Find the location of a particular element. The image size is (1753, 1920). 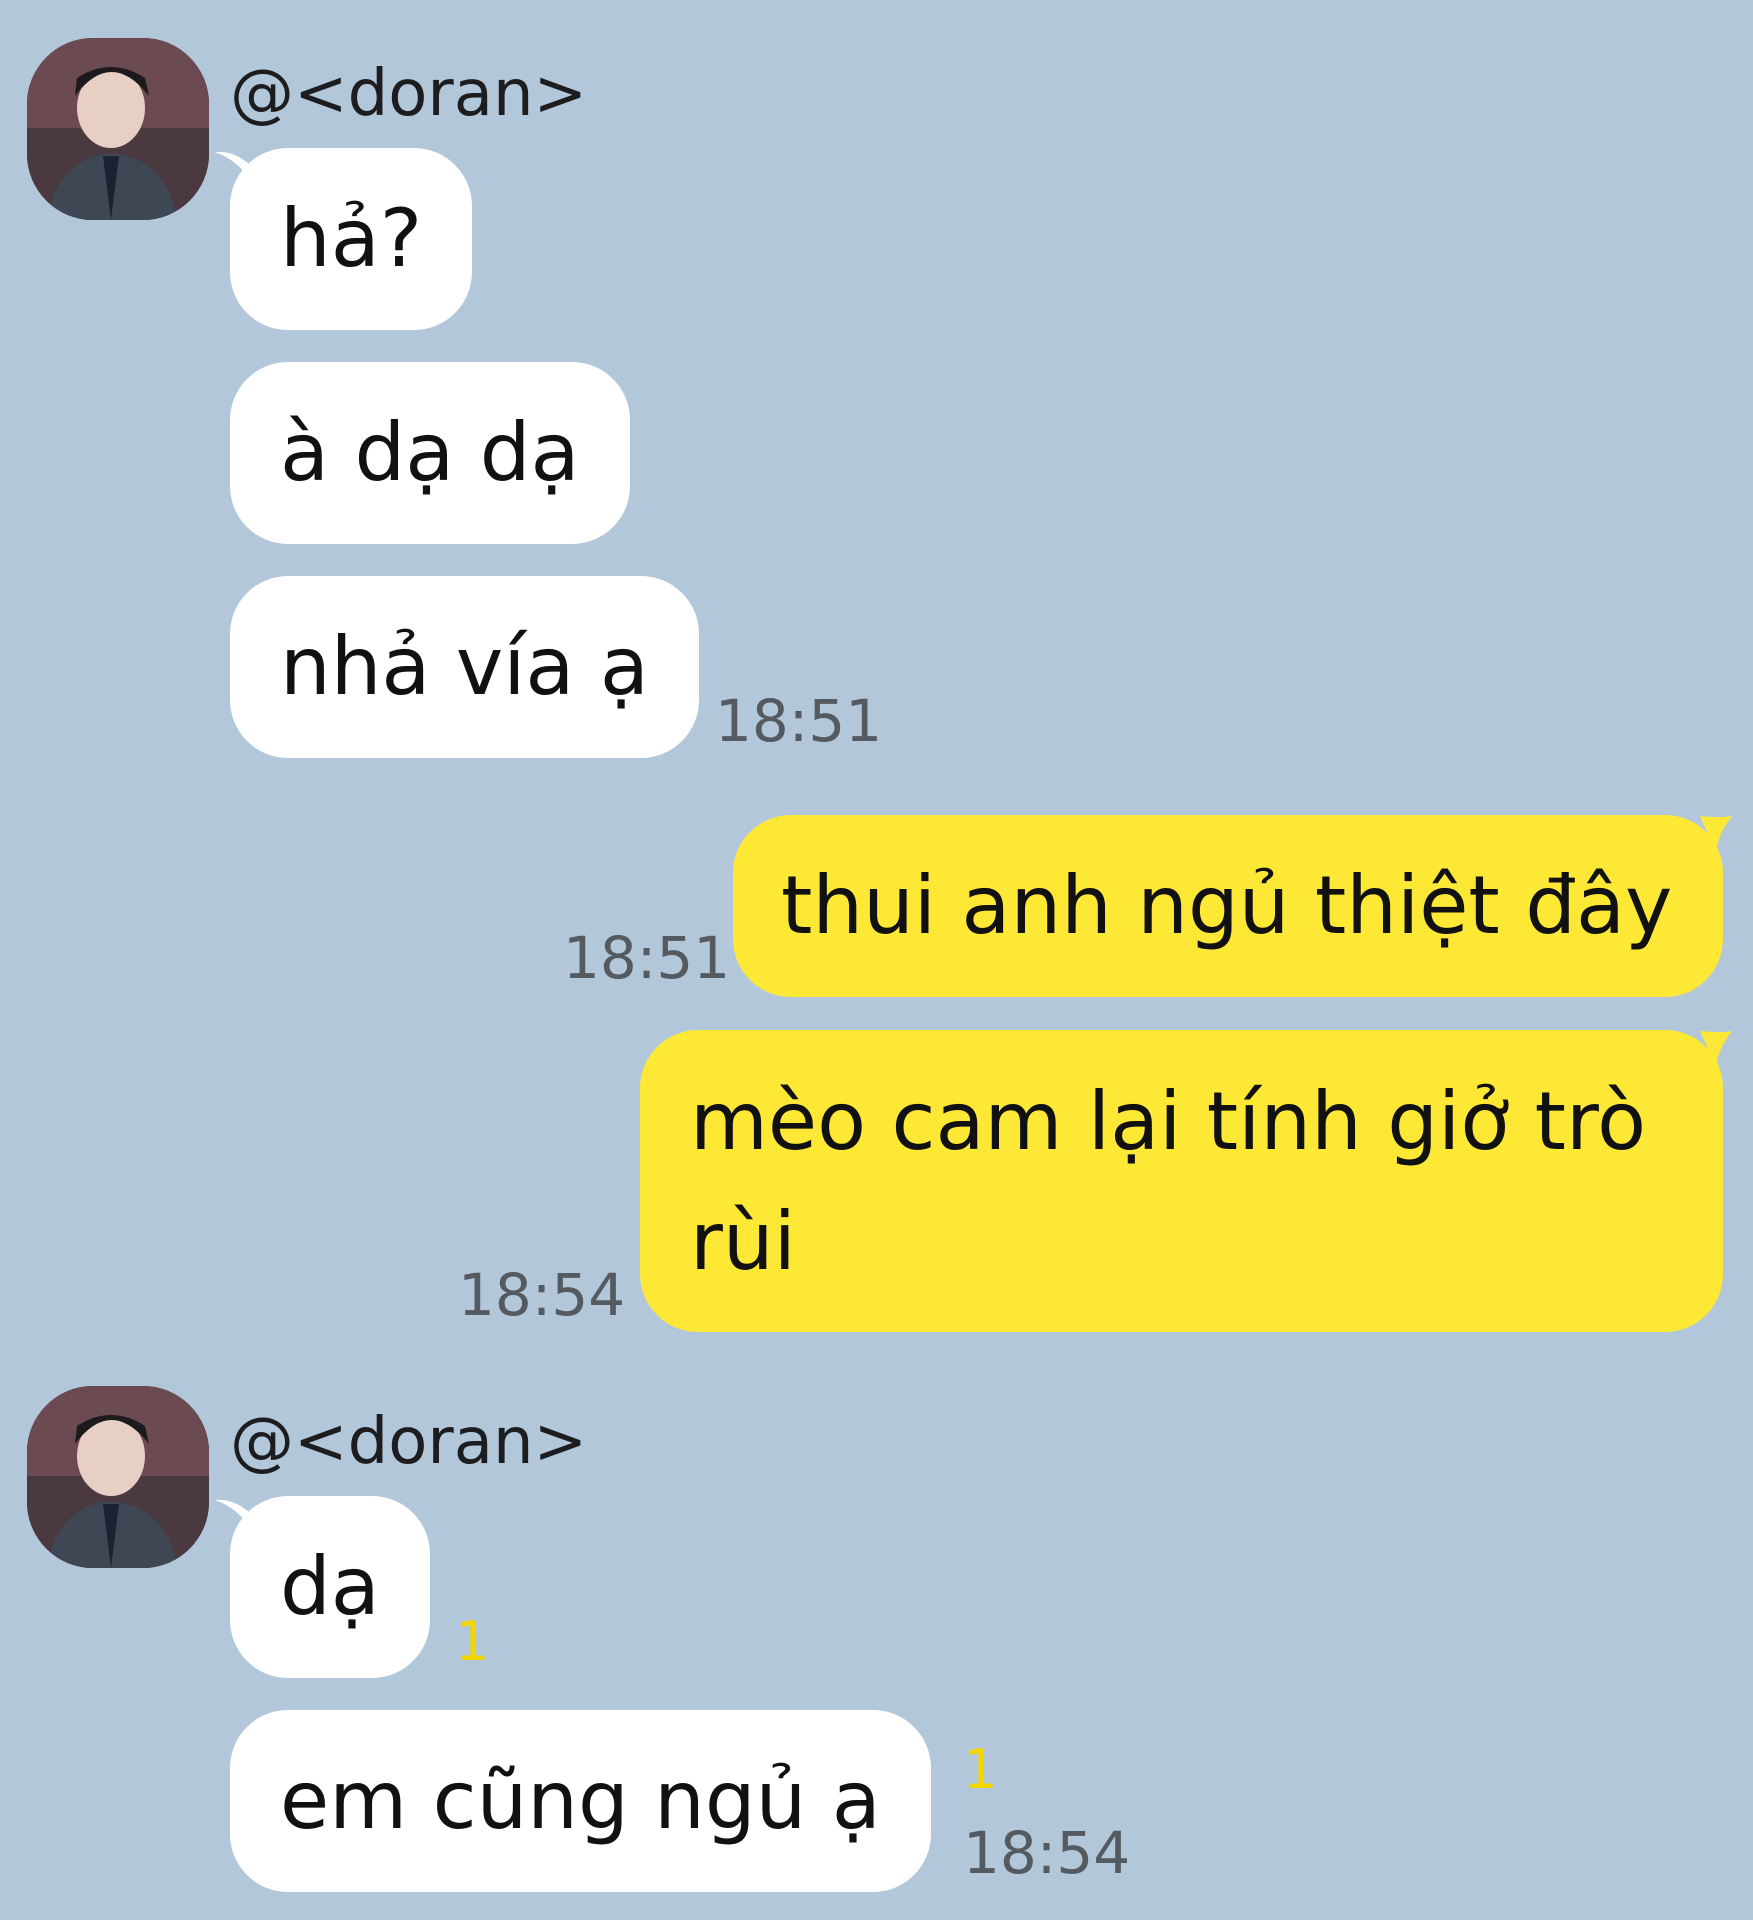

incoming-message-bubble: à dạ dạ is located at coordinates (430, 453).